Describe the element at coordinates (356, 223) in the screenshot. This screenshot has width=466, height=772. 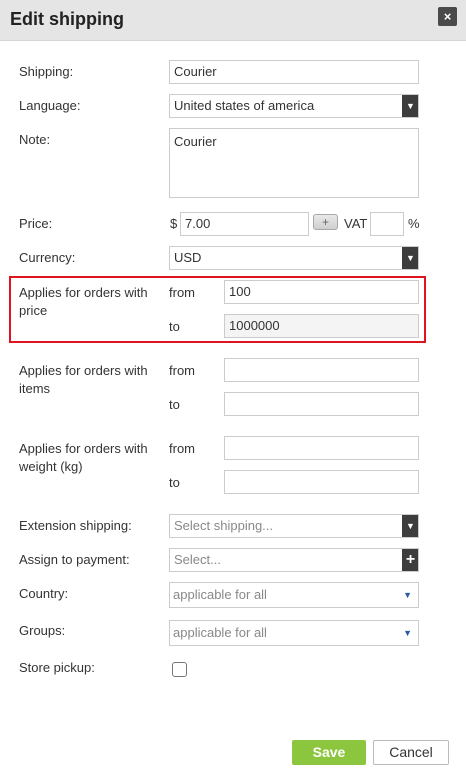
I see `vat-label: VAT` at that location.